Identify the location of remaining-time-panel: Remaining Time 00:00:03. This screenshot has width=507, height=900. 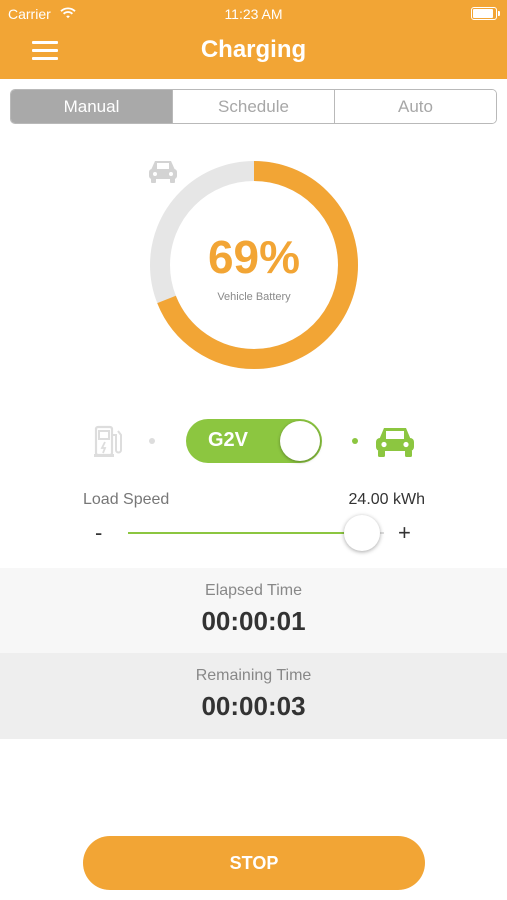
(253, 696).